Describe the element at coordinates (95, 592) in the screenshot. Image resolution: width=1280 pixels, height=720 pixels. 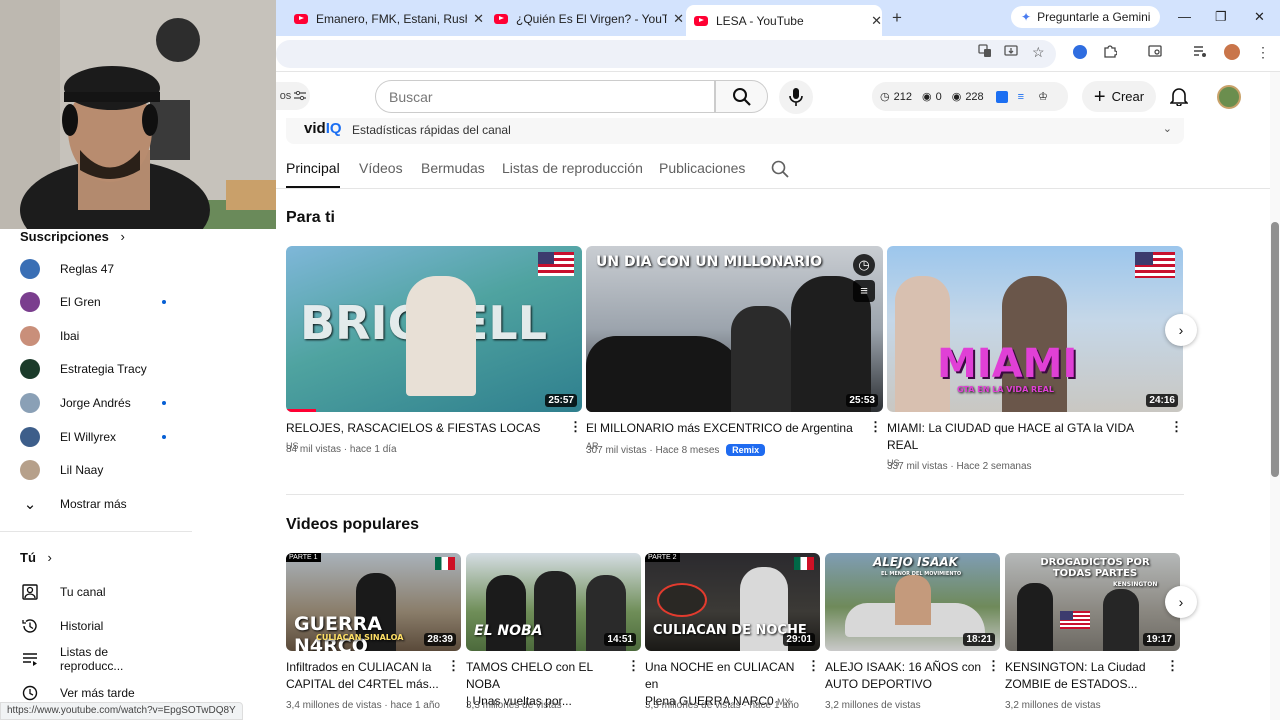
I see `sidebar-item-your-channel: Tu canal` at that location.